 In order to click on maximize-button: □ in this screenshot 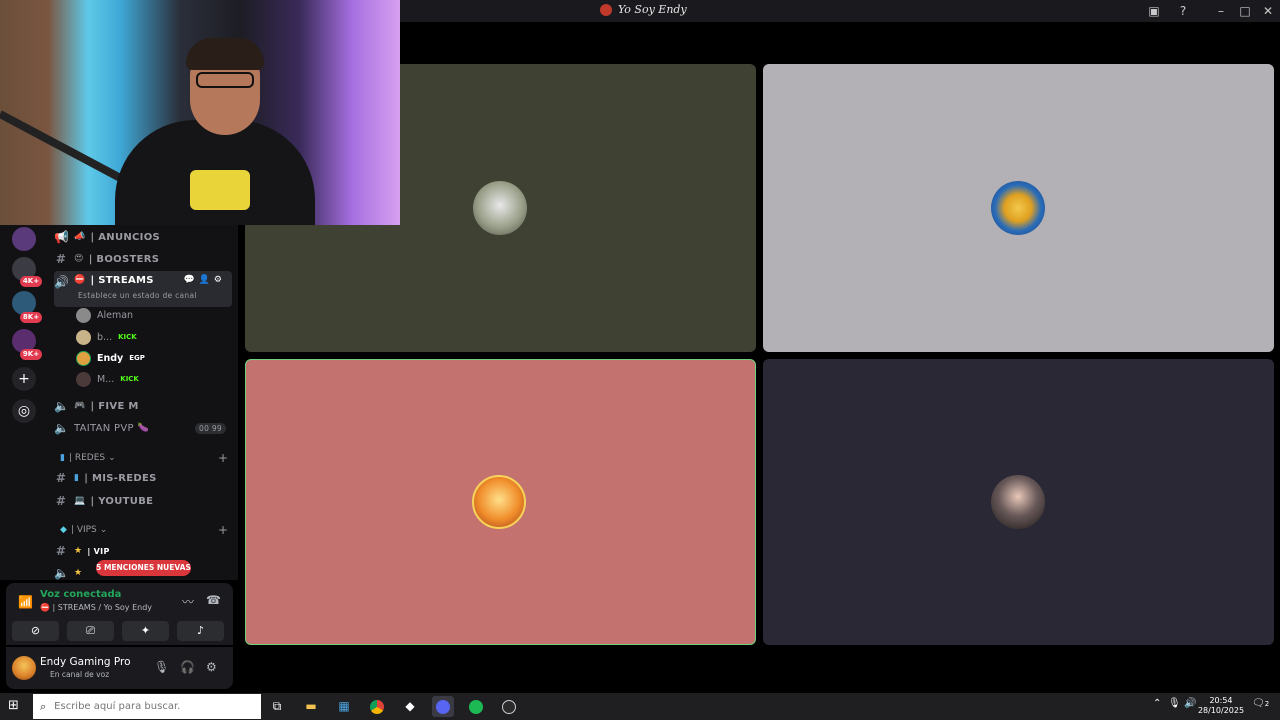, I will do `click(1245, 11)`.